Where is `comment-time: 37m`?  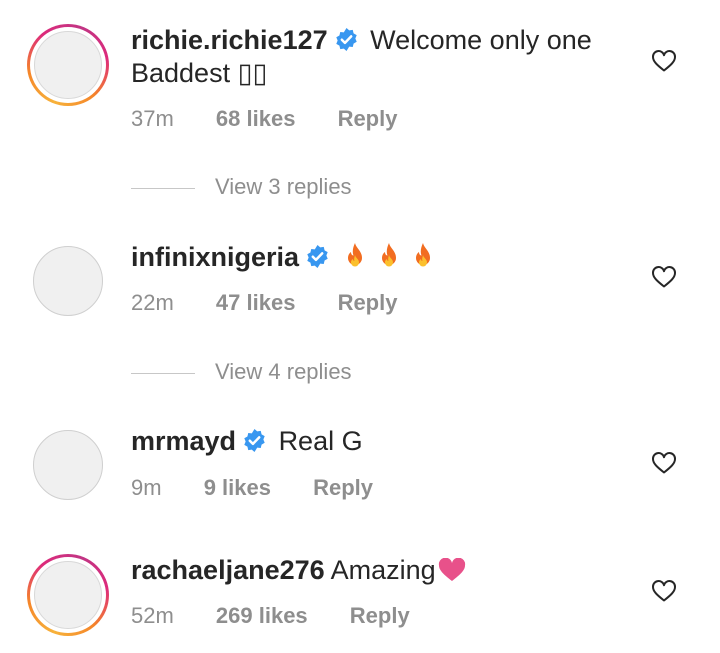 comment-time: 37m is located at coordinates (152, 118).